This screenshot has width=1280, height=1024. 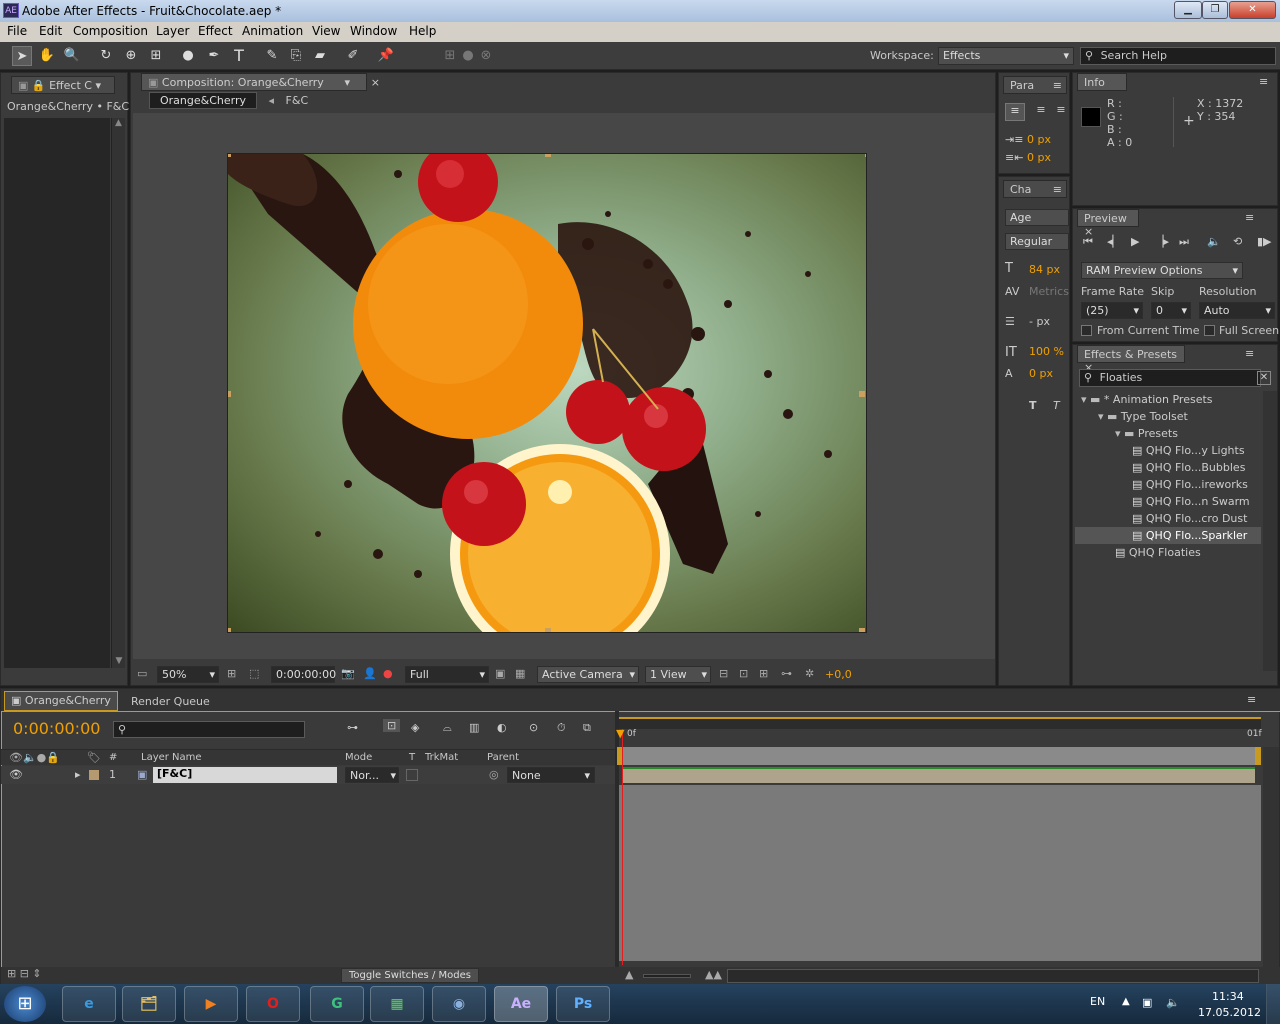 What do you see at coordinates (320, 56) in the screenshot?
I see `eraser-tool-icon: ▰` at bounding box center [320, 56].